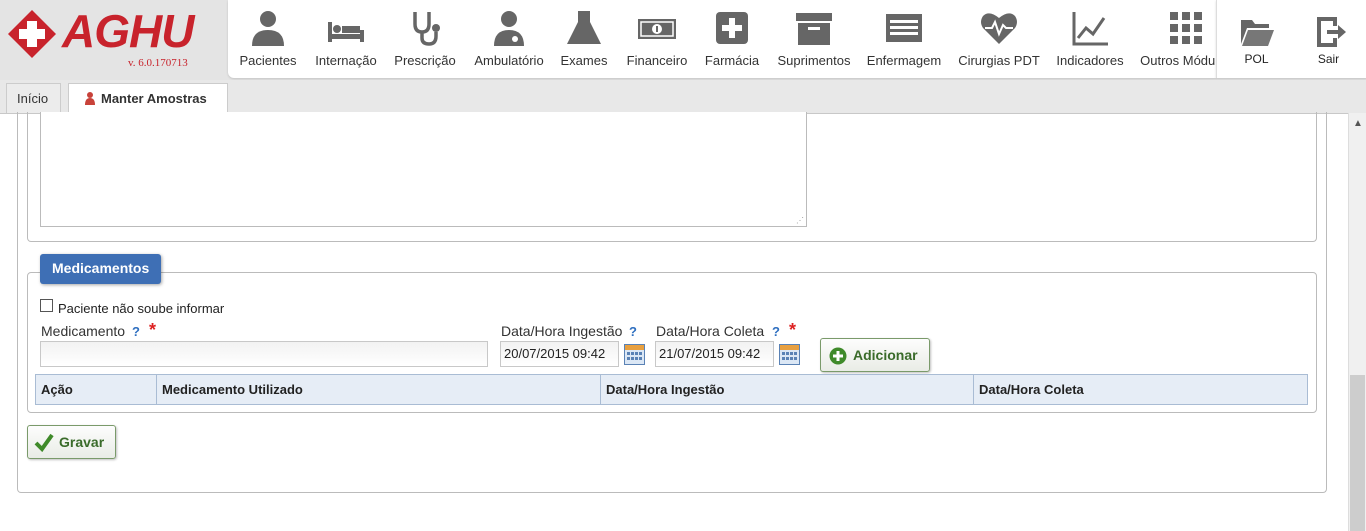 The width and height of the screenshot is (1366, 531). Describe the element at coordinates (885, 355) in the screenshot. I see `adicionar-label: Adicionar` at that location.